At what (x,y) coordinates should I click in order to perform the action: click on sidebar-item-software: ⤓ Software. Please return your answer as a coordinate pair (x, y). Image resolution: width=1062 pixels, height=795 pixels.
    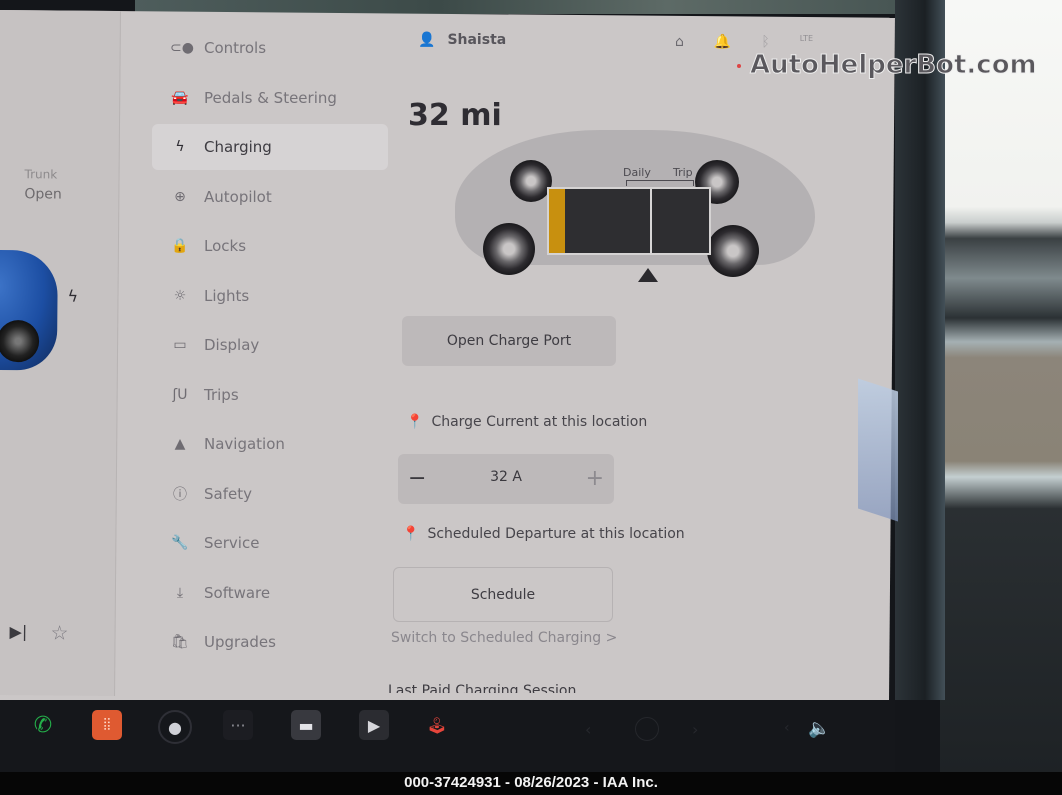
    Looking at the image, I should click on (260, 593).